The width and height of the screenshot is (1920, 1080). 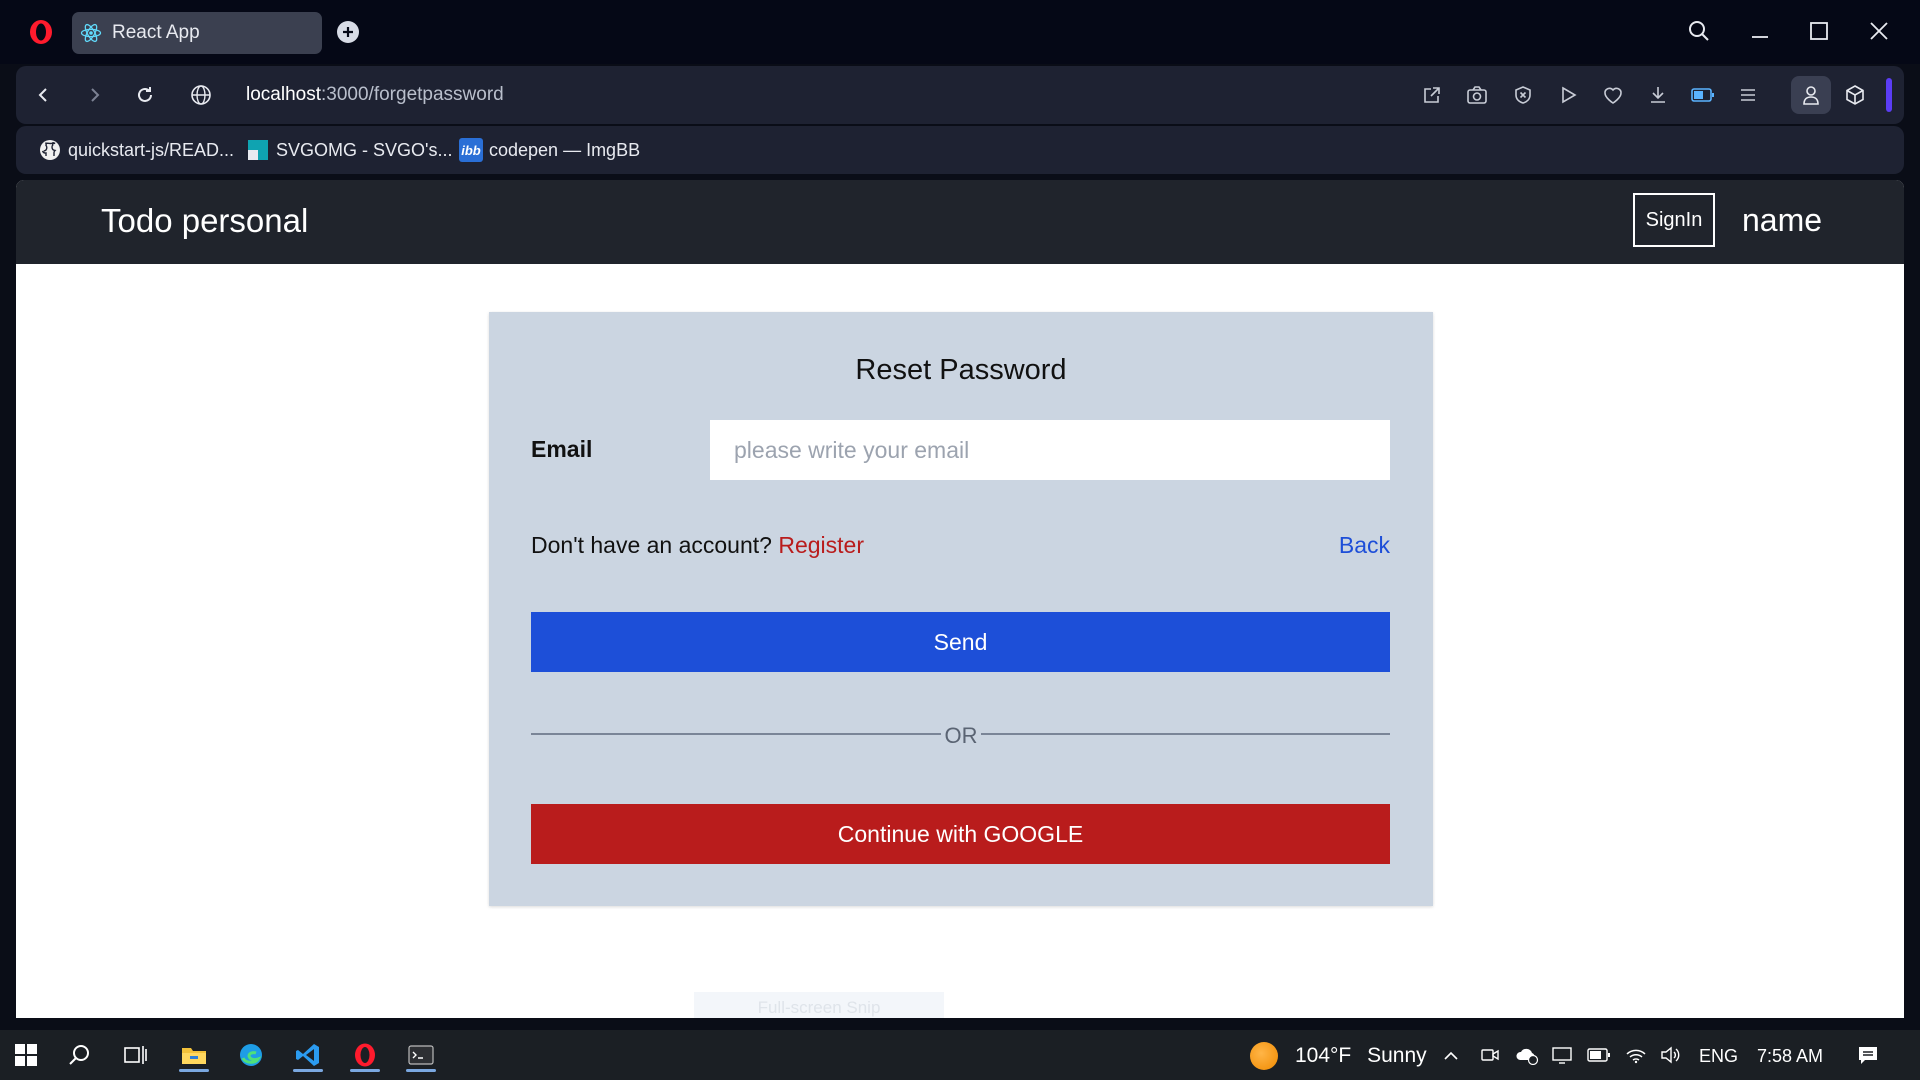 I want to click on notifications-button, so click(x=1868, y=1055).